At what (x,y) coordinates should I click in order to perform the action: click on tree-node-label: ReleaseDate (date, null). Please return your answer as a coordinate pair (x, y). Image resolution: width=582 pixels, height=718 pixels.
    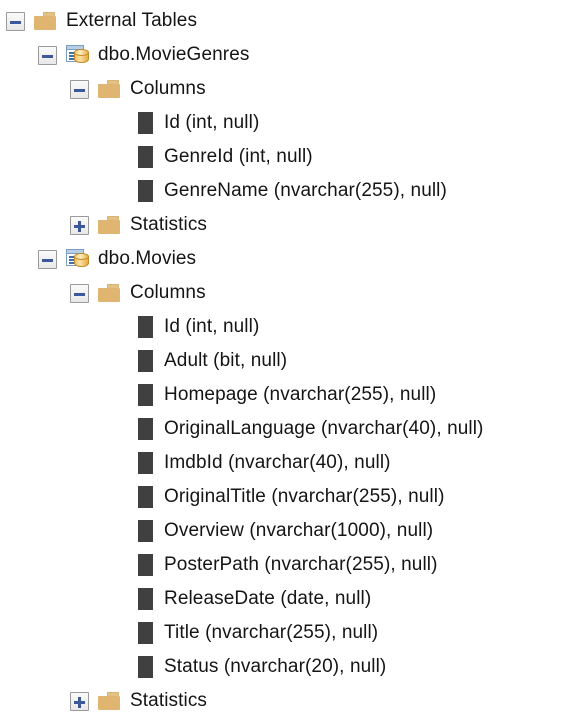
    Looking at the image, I should click on (268, 598).